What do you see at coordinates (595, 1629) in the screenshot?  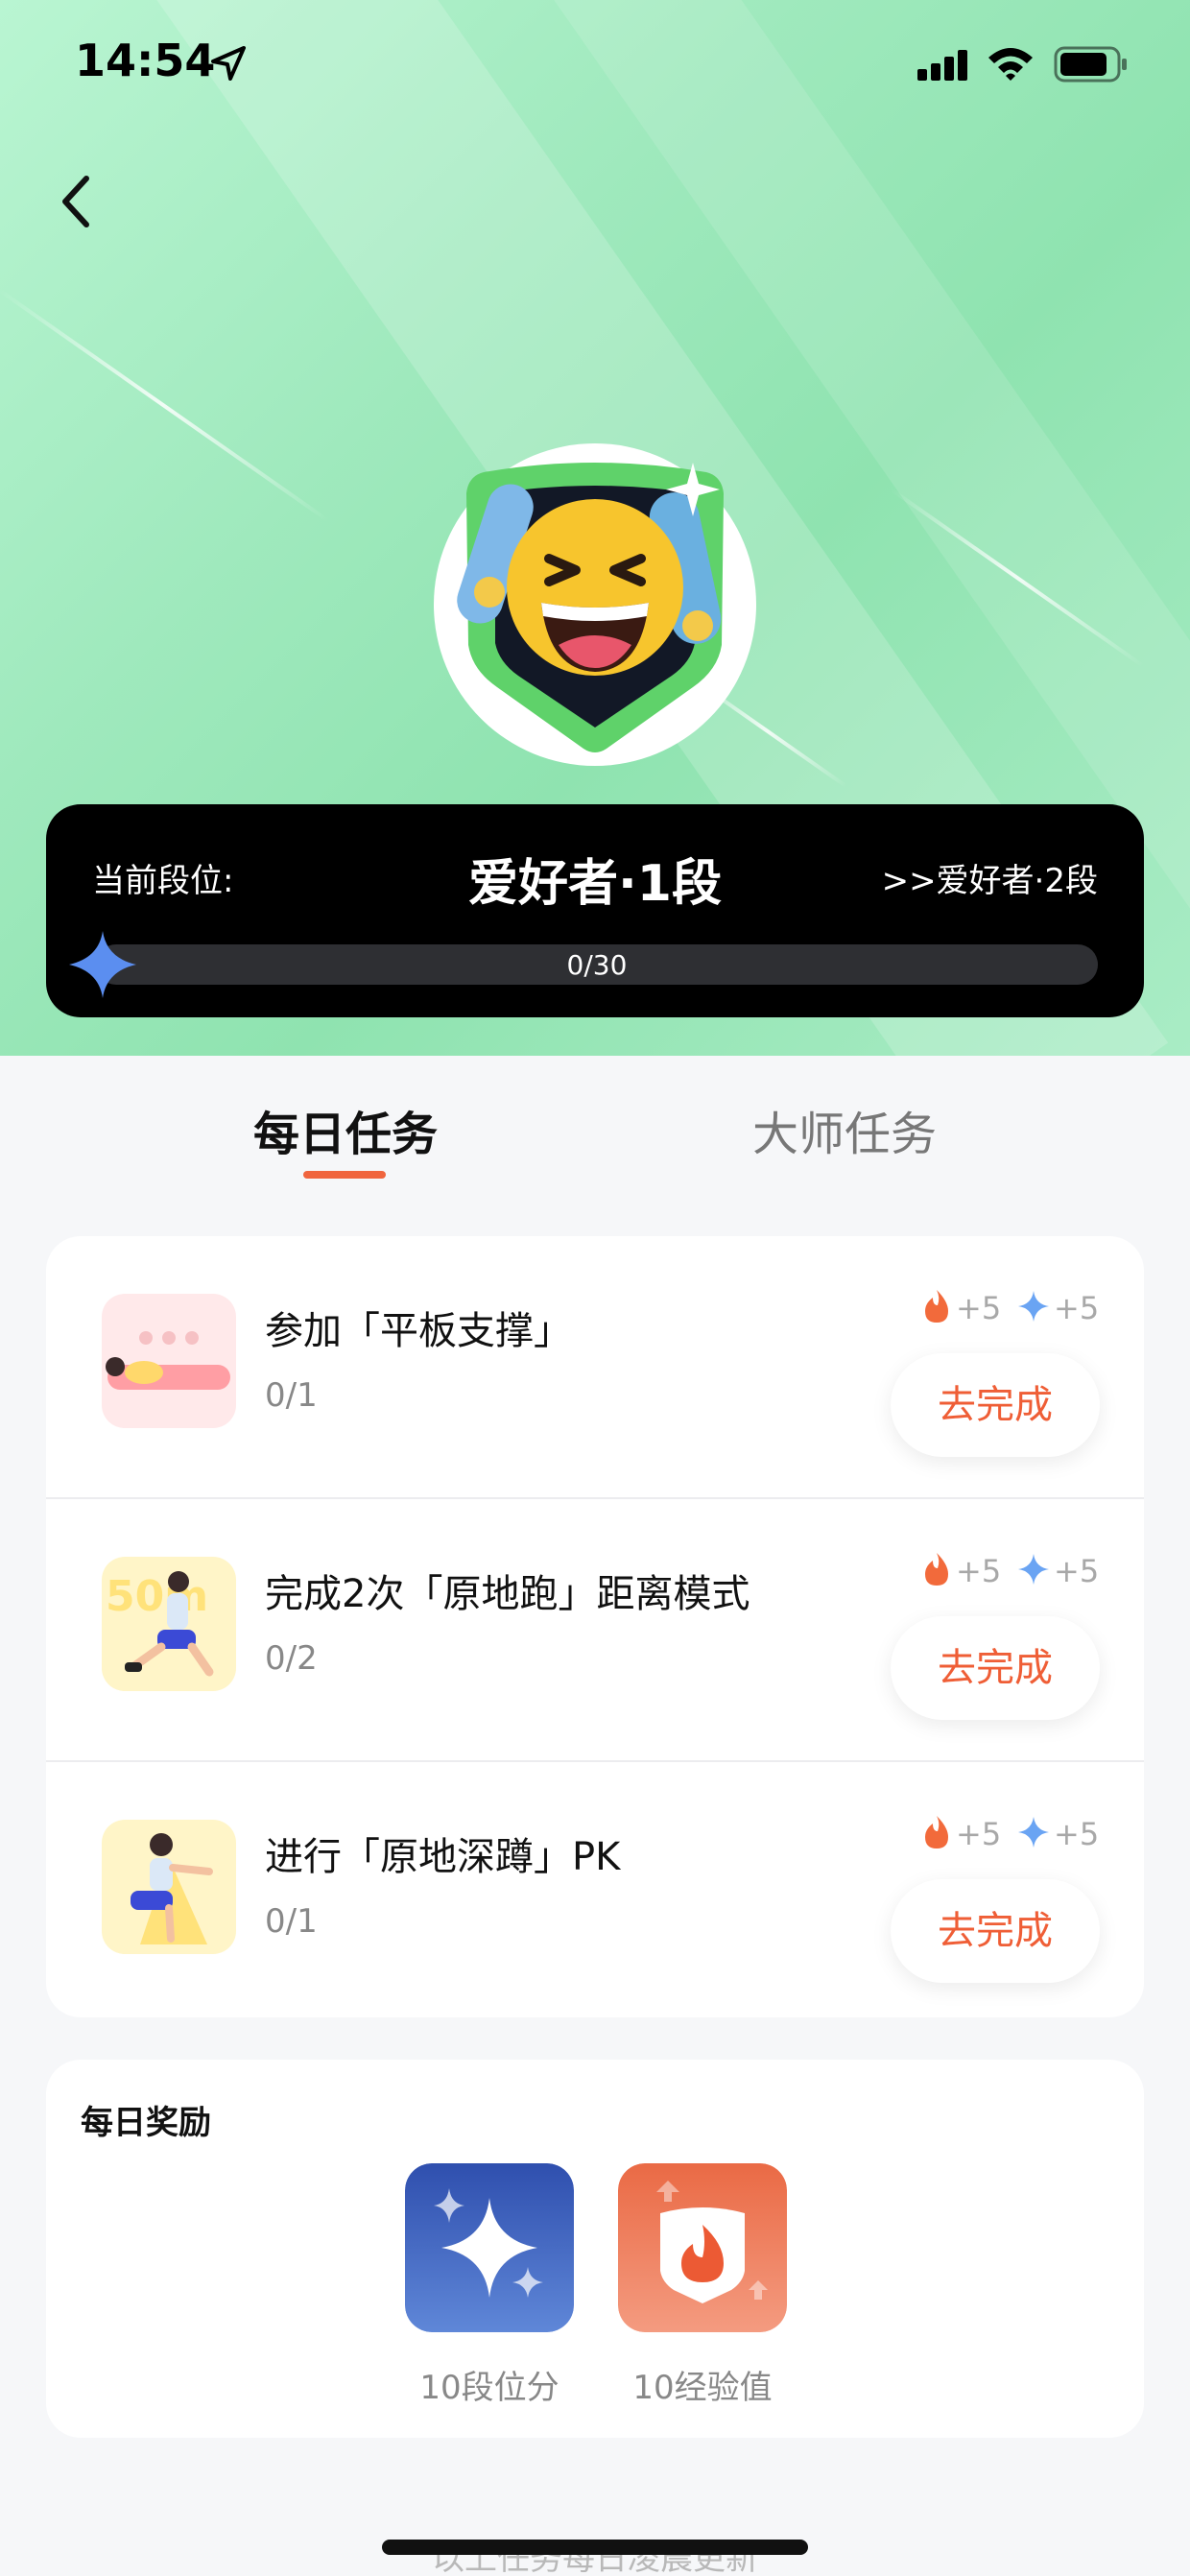 I see `task-row: 50m 完成2次「原地跑」距离模式 0/2 +5 +5 去完成` at bounding box center [595, 1629].